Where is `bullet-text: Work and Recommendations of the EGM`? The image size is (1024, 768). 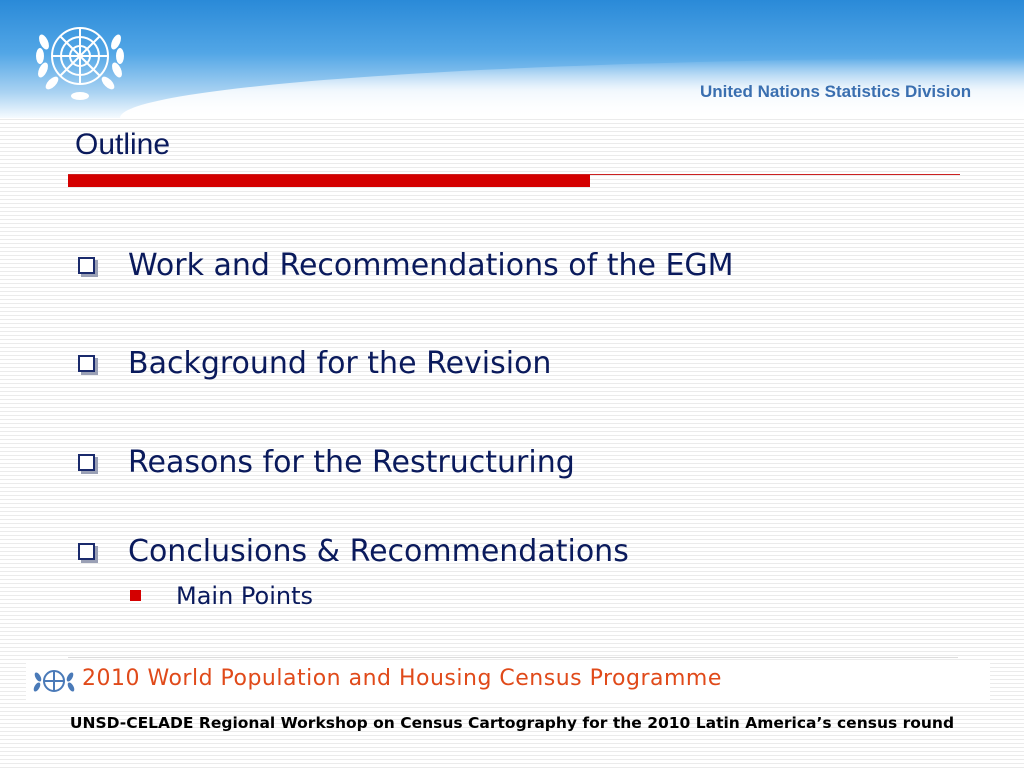
bullet-text: Work and Recommendations of the EGM is located at coordinates (431, 265).